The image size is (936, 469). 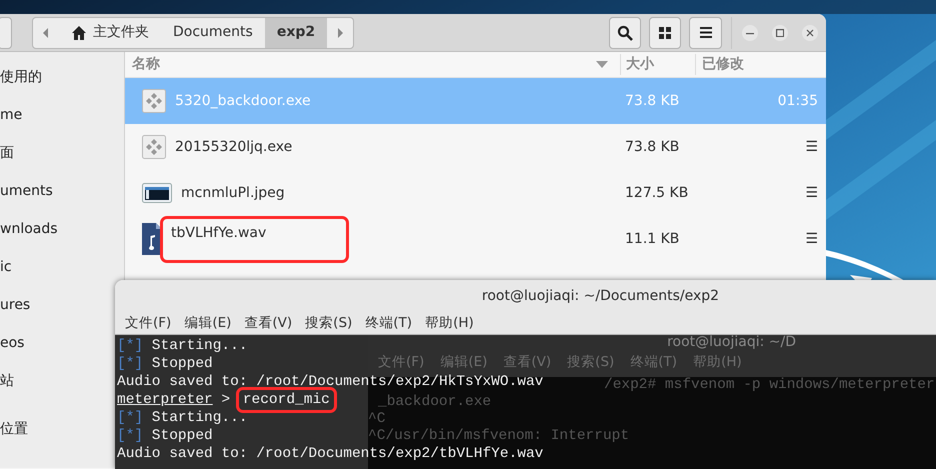 I want to click on audio-file-icon, so click(x=152, y=239).